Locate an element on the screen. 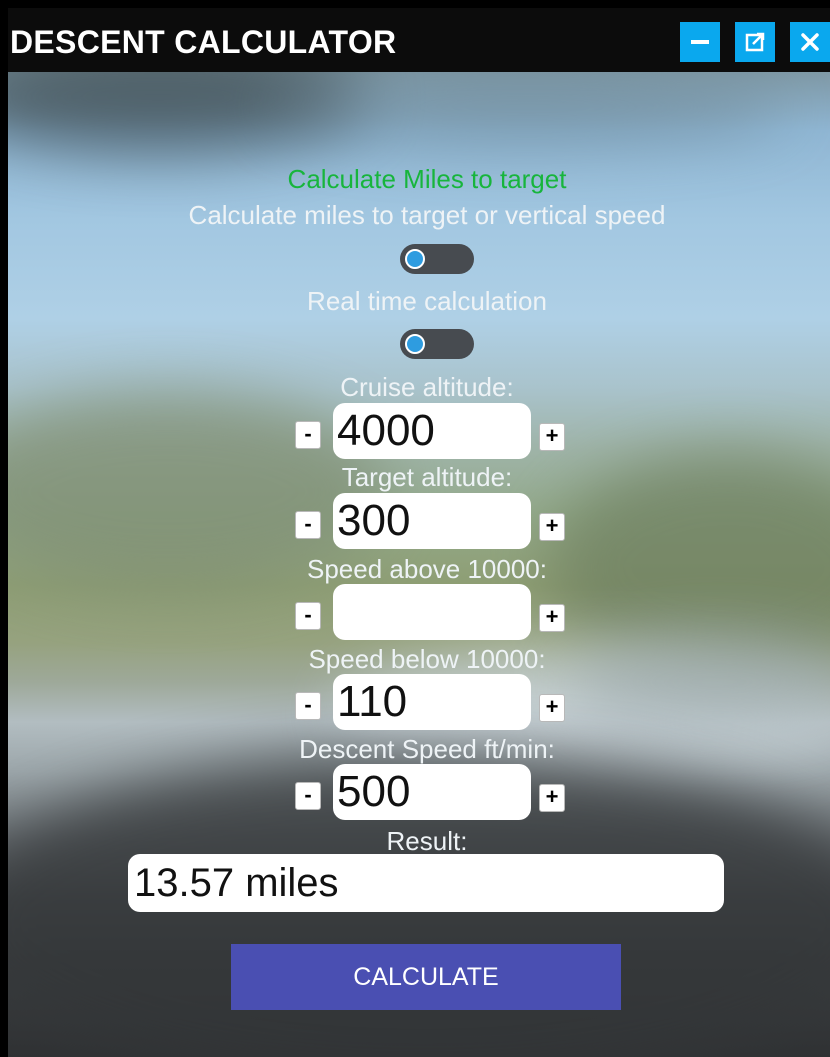  speed-above-decrement-button: - is located at coordinates (308, 616).